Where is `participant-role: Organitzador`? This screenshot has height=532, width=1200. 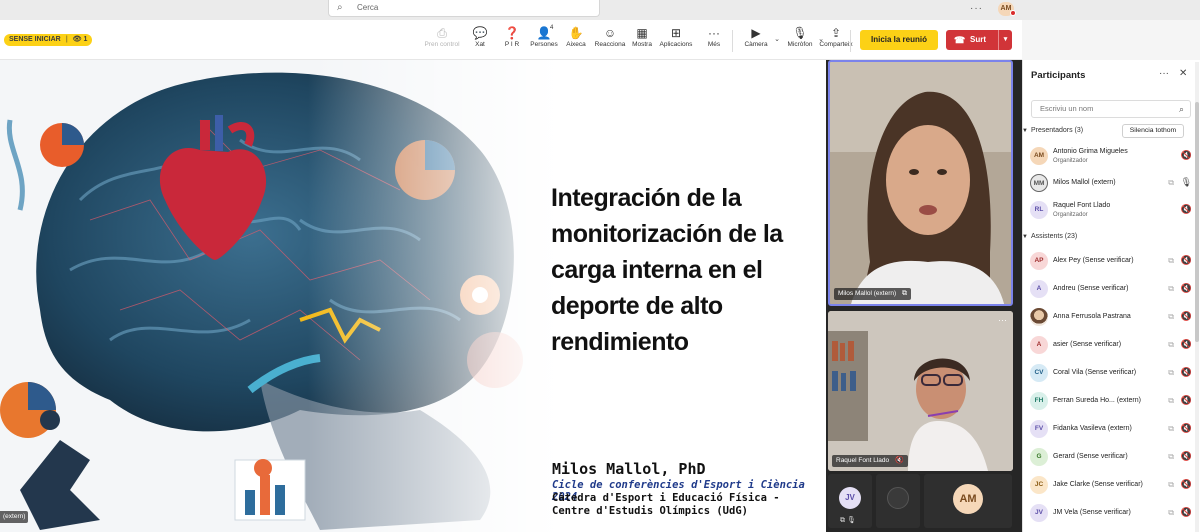
participant-role: Organitzador is located at coordinates (1070, 161).